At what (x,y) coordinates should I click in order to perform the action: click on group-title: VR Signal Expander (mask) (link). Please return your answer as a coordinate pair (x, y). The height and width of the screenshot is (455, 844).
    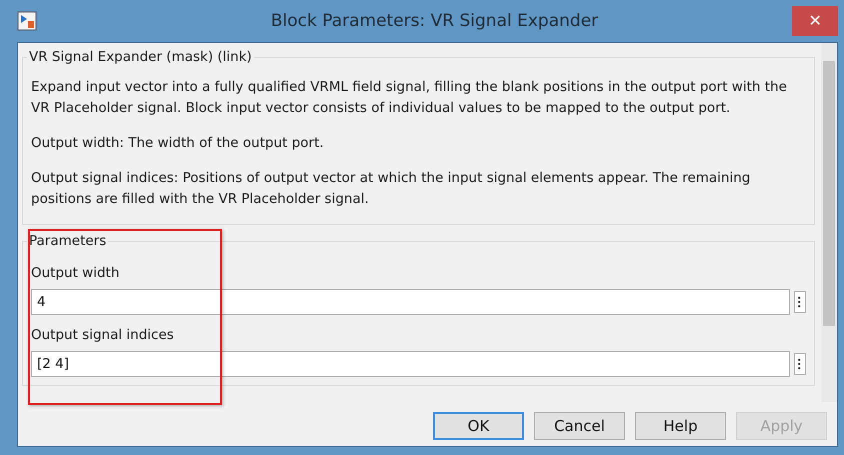
    Looking at the image, I should click on (140, 57).